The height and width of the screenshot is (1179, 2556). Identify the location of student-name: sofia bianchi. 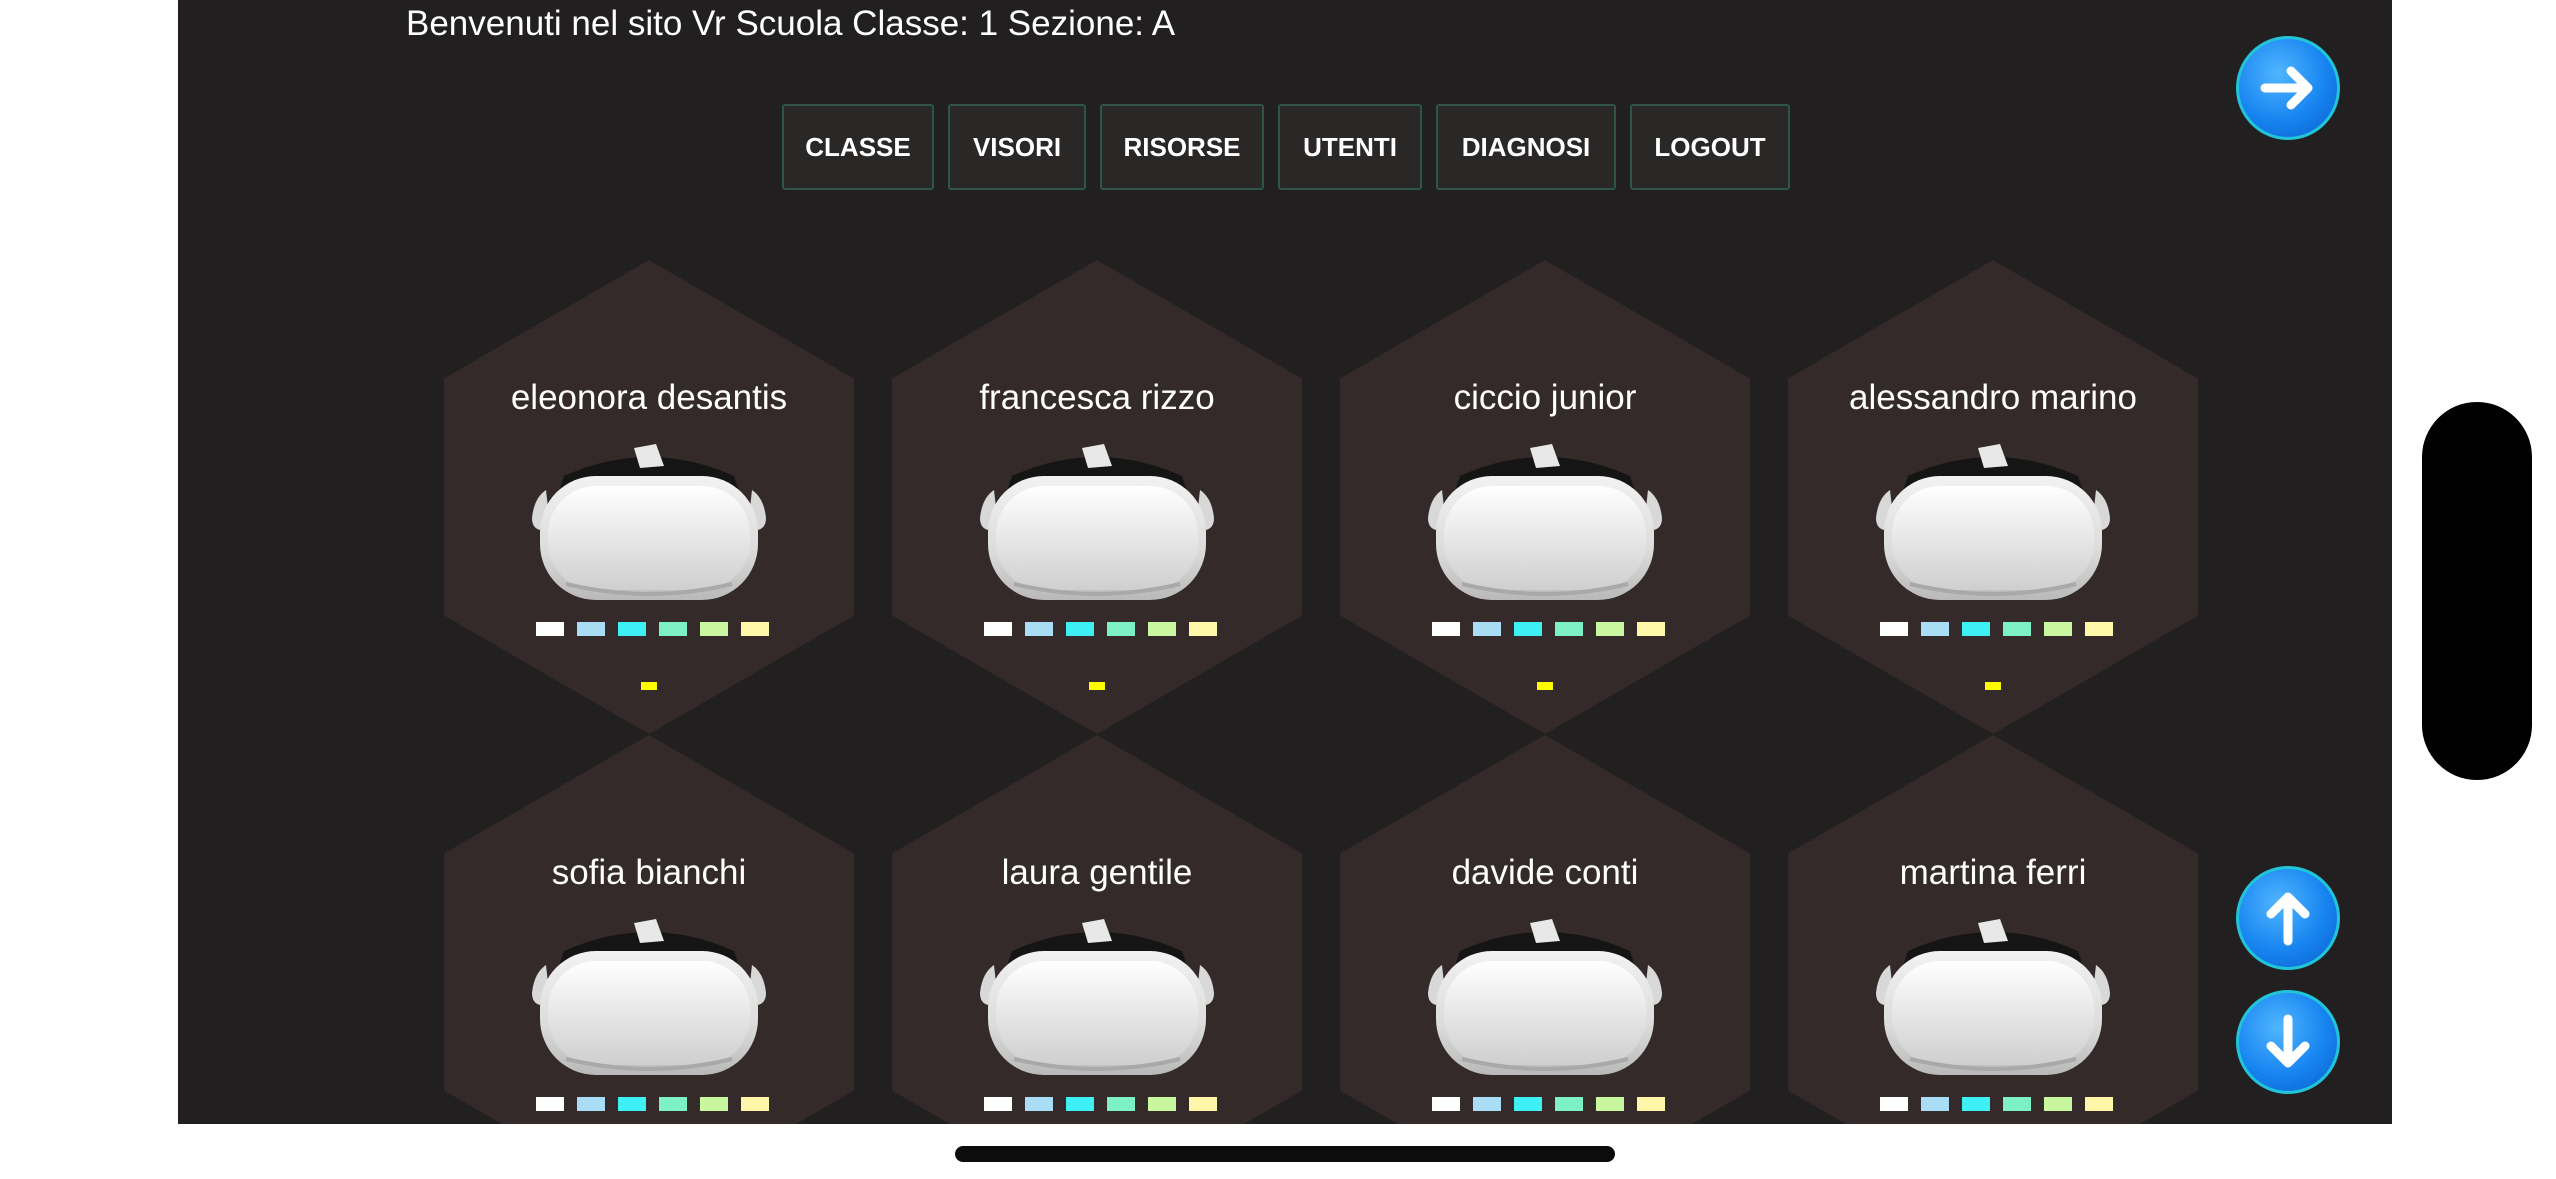
(649, 872).